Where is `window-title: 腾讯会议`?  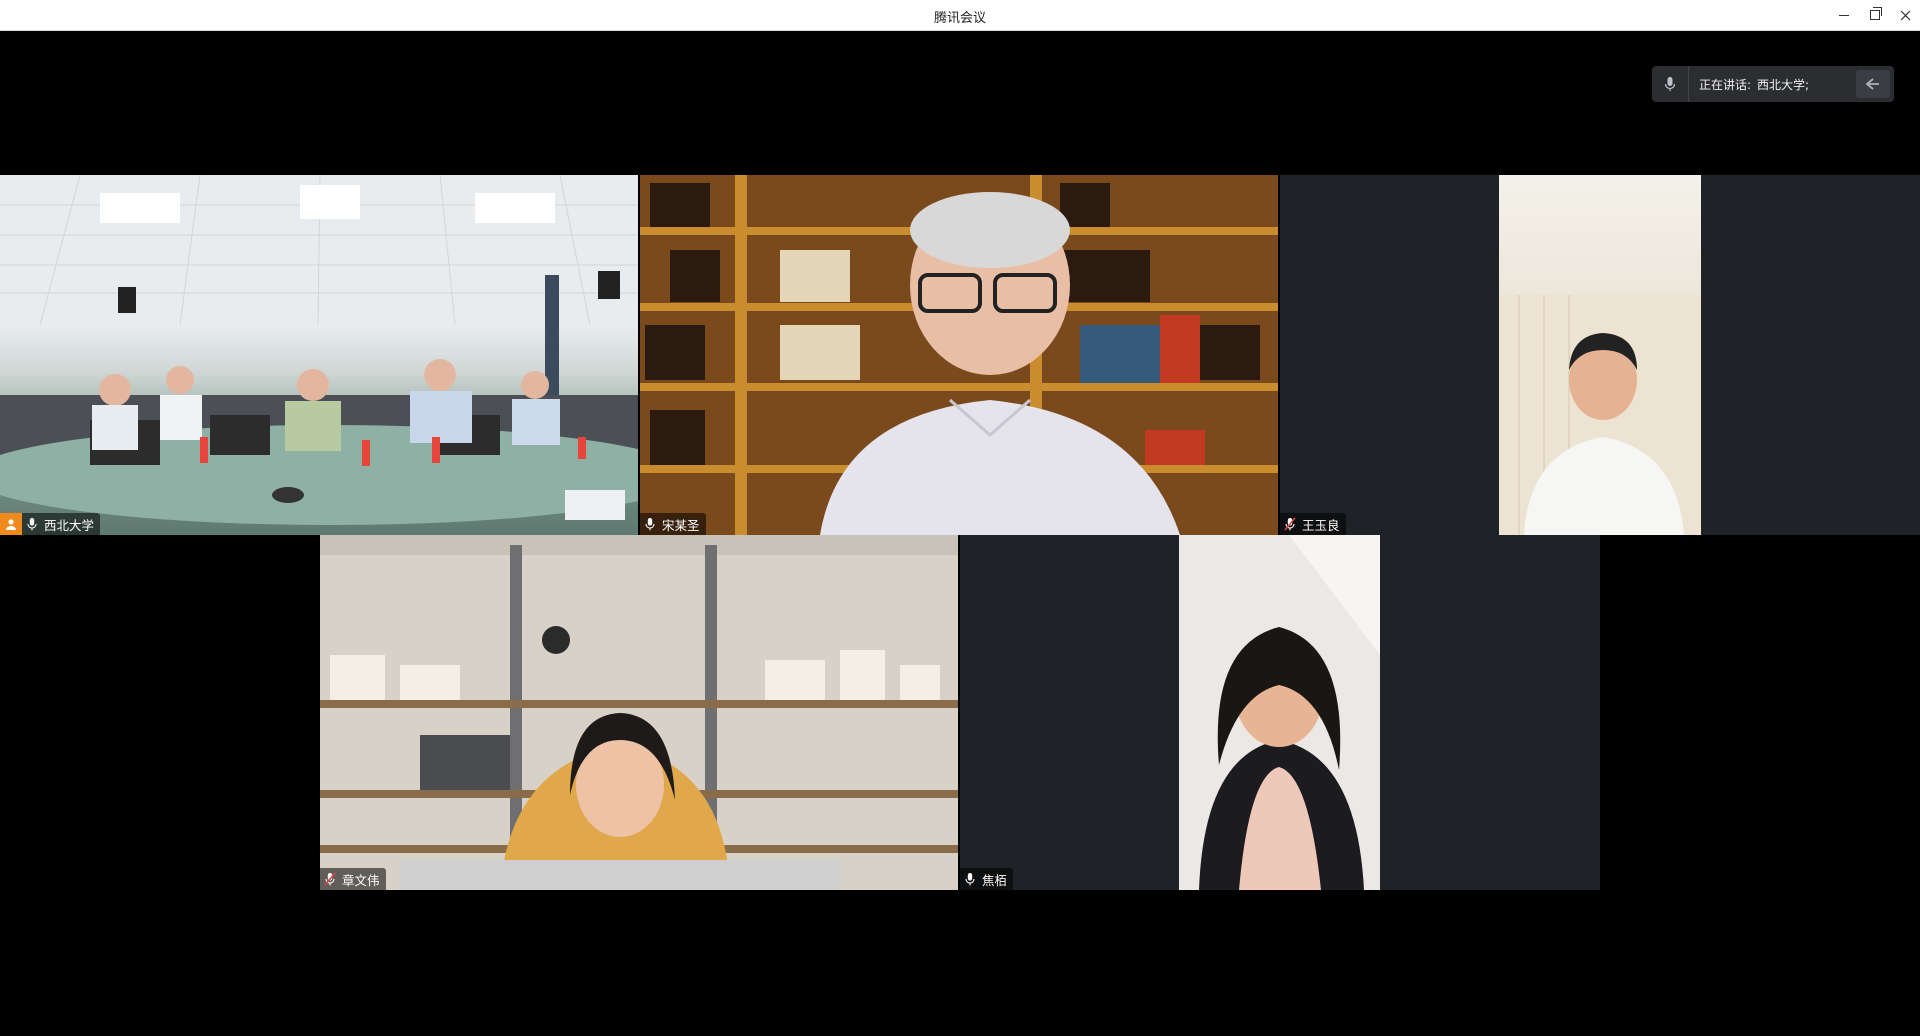
window-title: 腾讯会议 is located at coordinates (959, 18).